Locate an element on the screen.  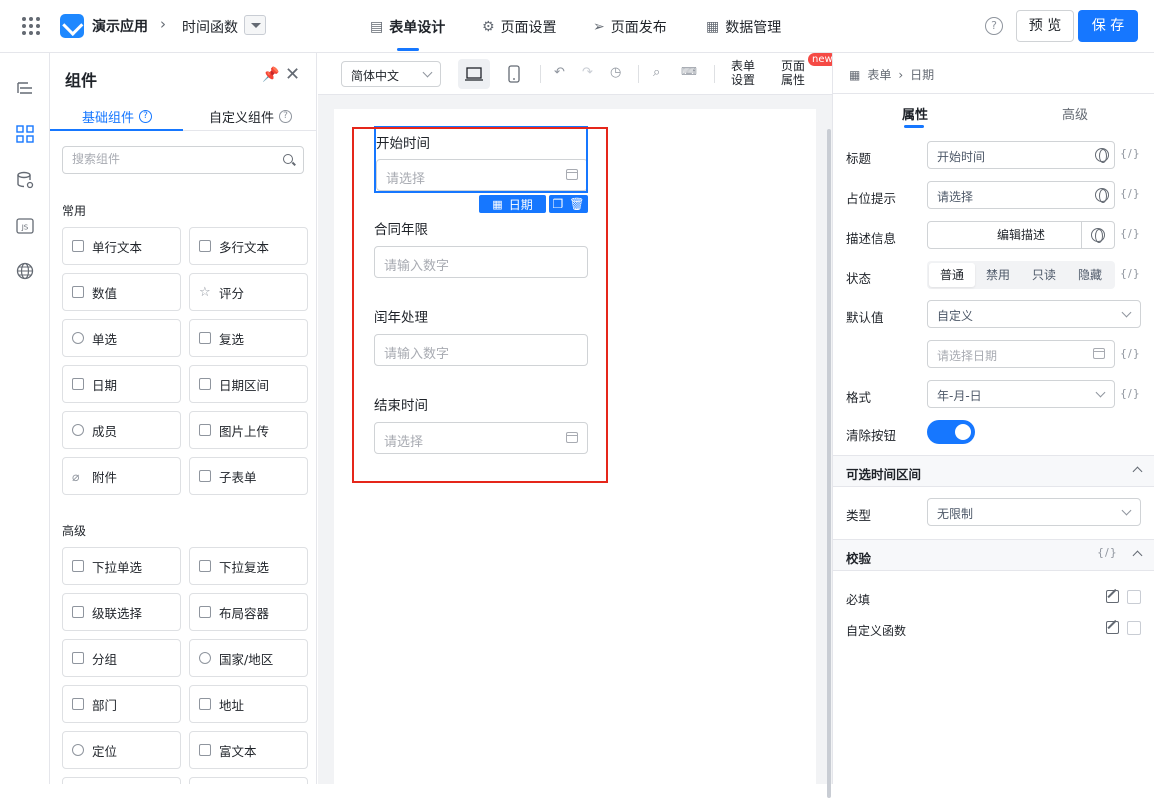
state-normal: 普通 is located at coordinates (952, 275).